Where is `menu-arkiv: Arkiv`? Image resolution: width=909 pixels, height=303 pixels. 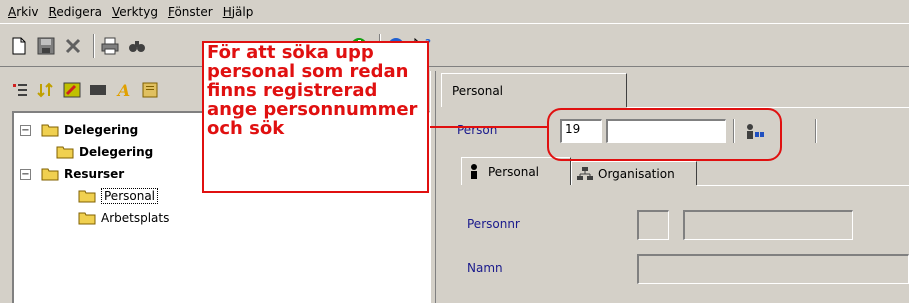
menu-arkiv: Arkiv is located at coordinates (23, 12).